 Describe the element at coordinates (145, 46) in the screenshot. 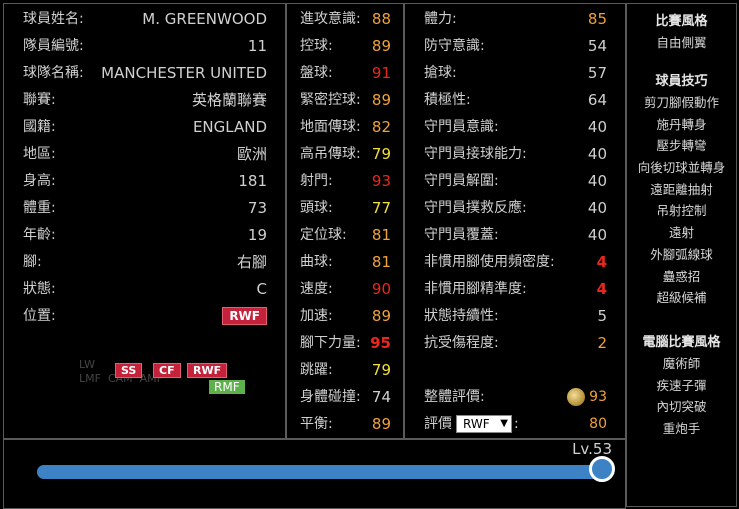

I see `info-row: 隊員編號: 11` at that location.